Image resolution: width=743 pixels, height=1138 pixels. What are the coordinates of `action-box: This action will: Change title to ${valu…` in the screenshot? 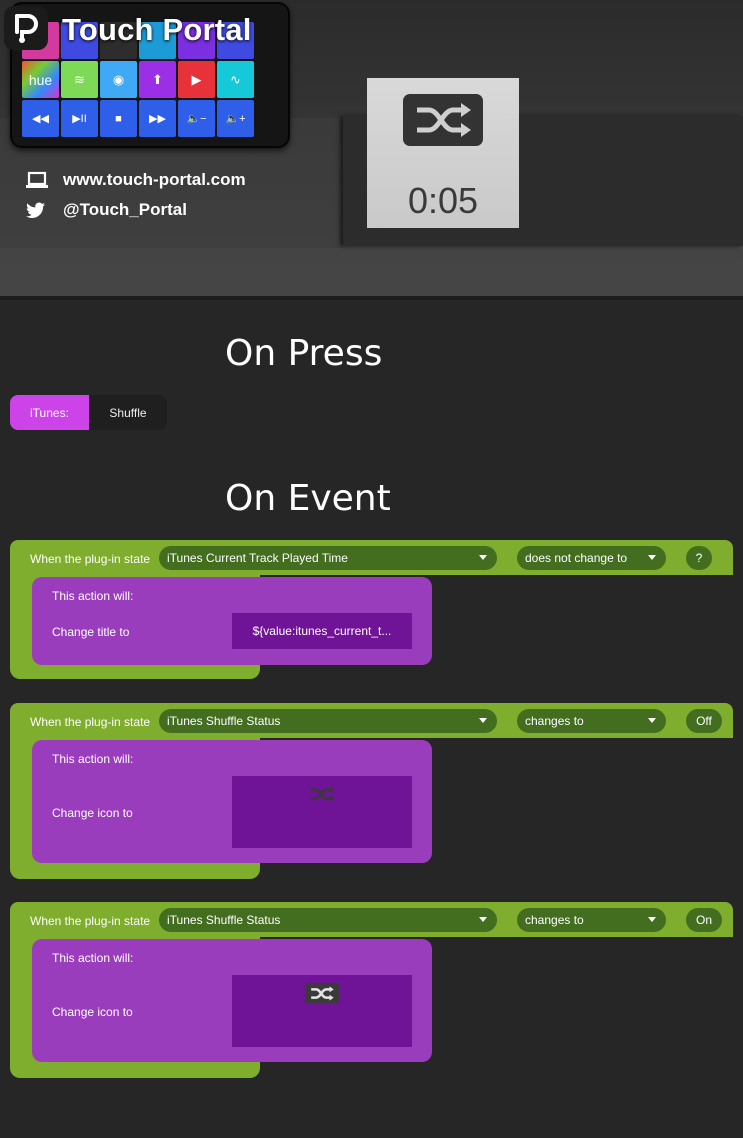 It's located at (232, 621).